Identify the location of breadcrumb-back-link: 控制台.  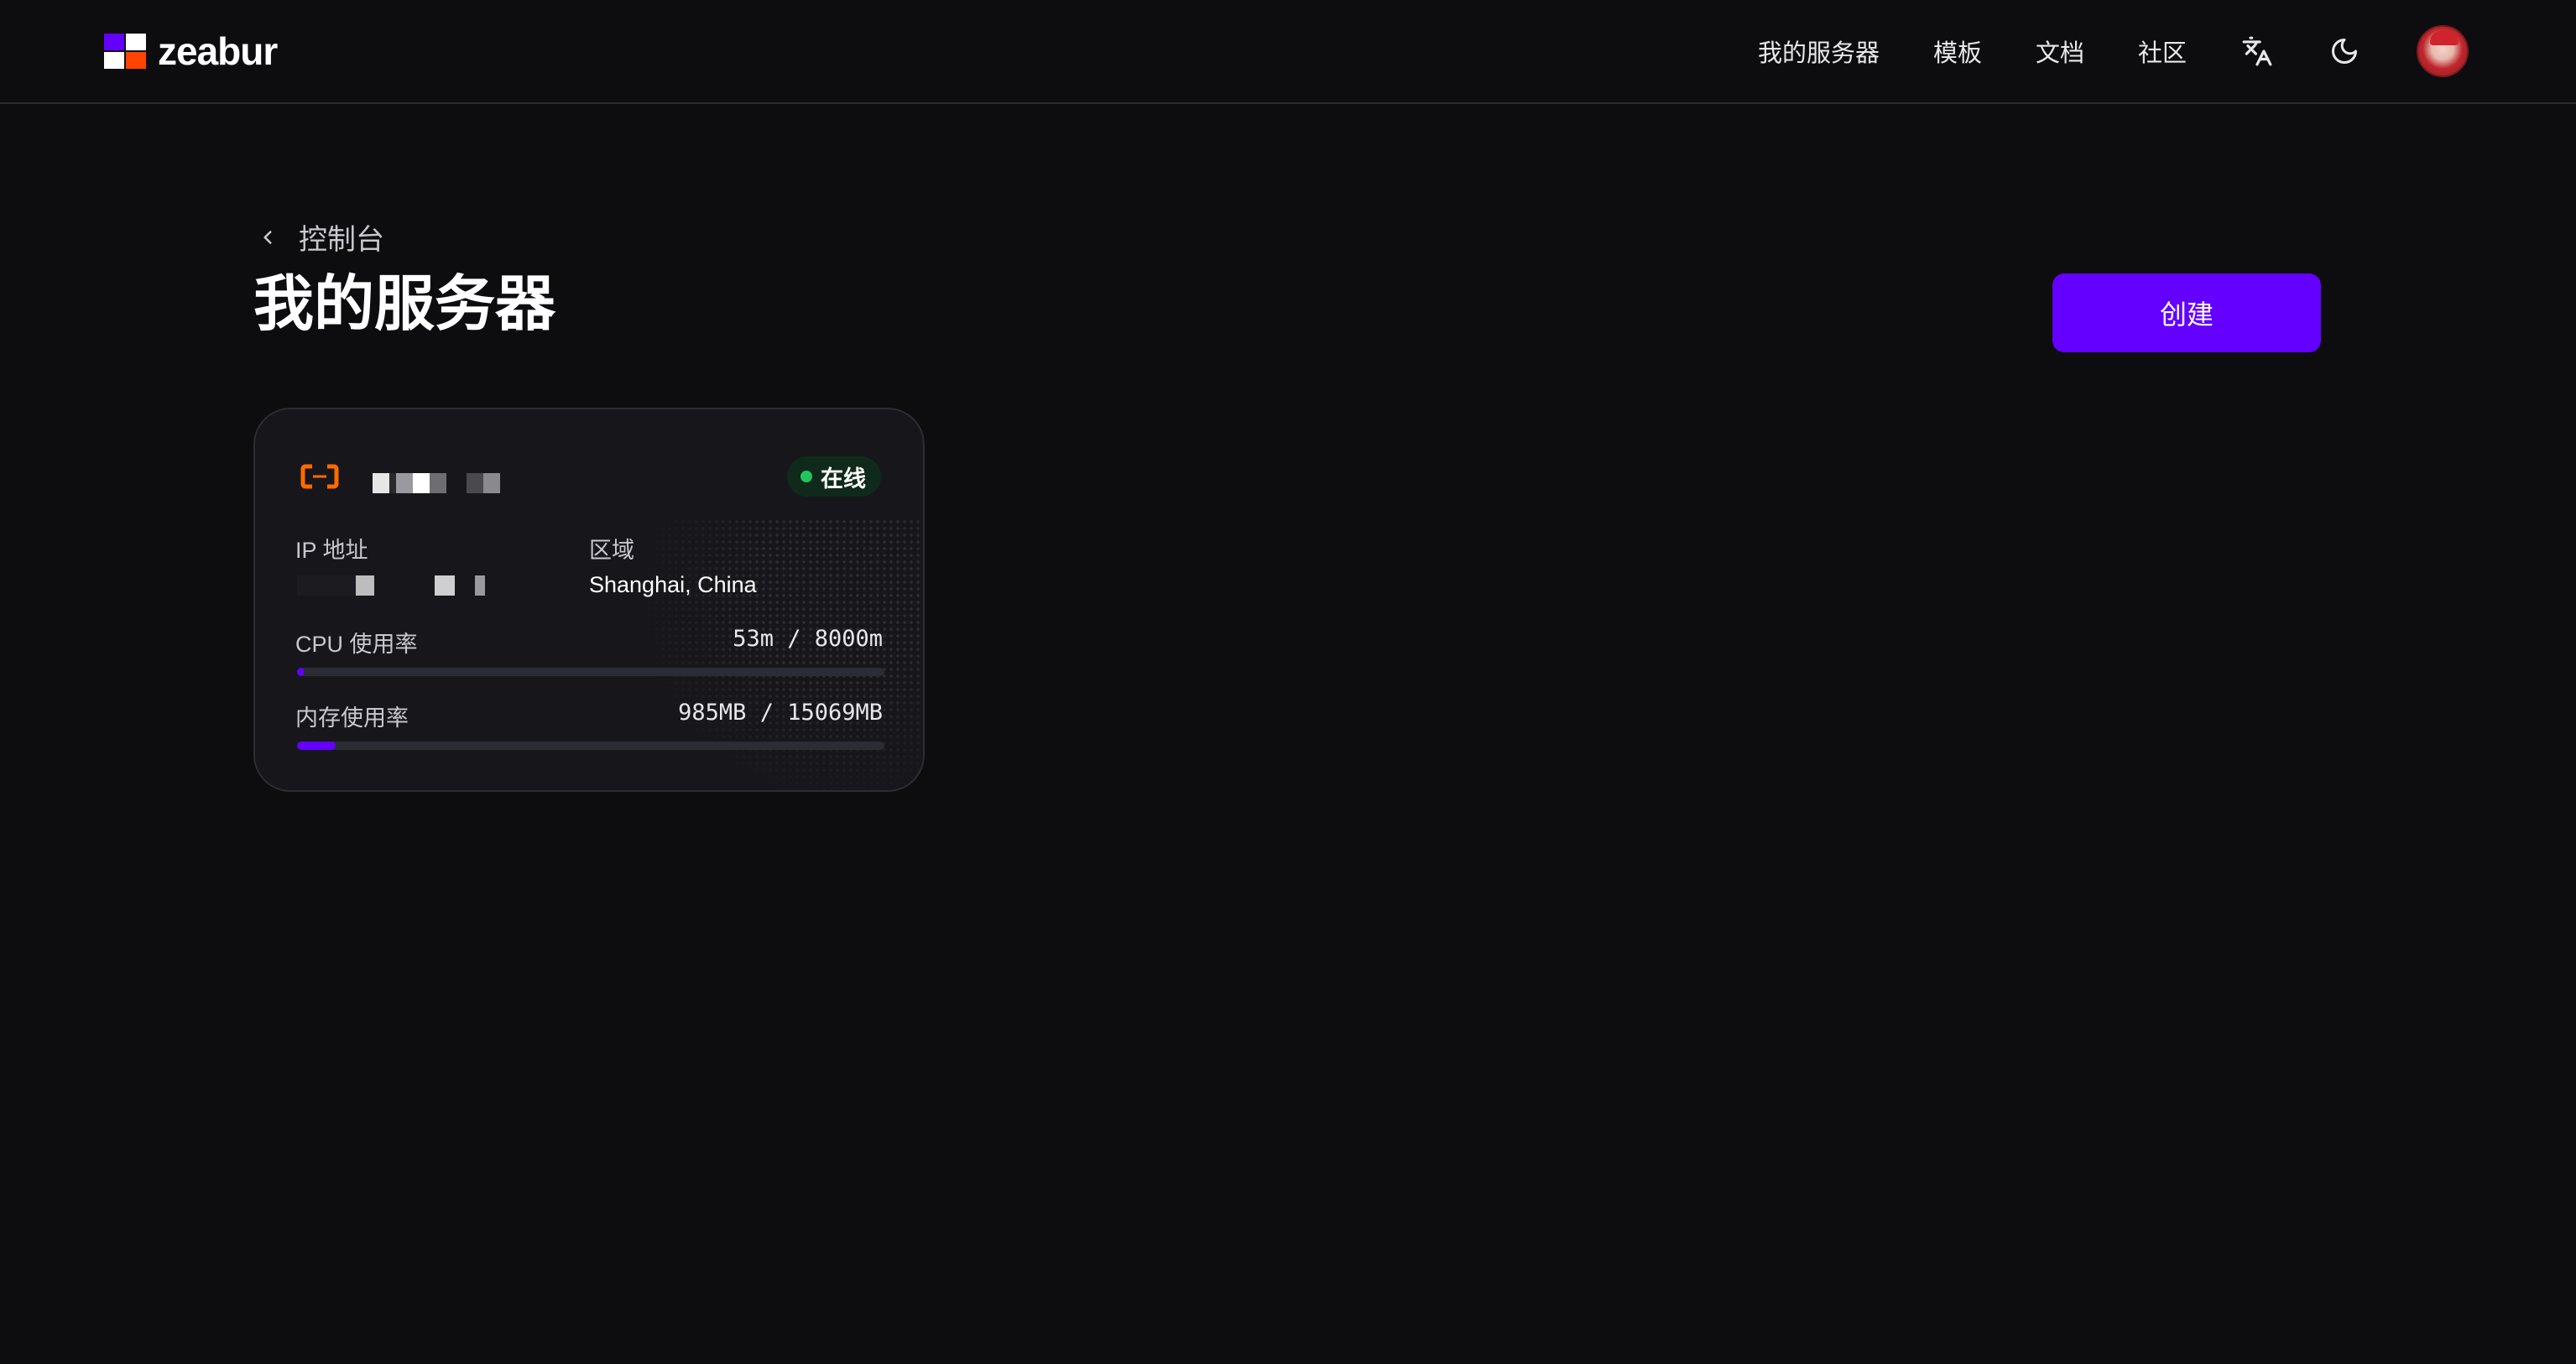
(320, 237).